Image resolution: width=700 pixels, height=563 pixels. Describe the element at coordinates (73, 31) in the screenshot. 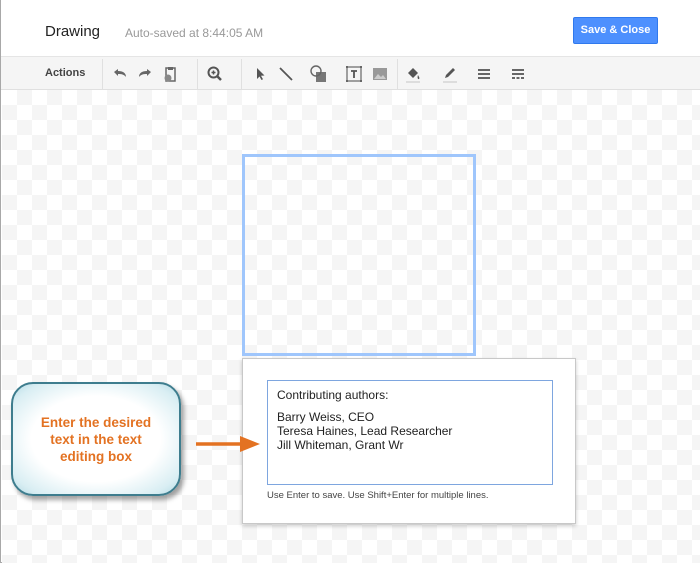

I see `dialog-title: Drawing` at that location.